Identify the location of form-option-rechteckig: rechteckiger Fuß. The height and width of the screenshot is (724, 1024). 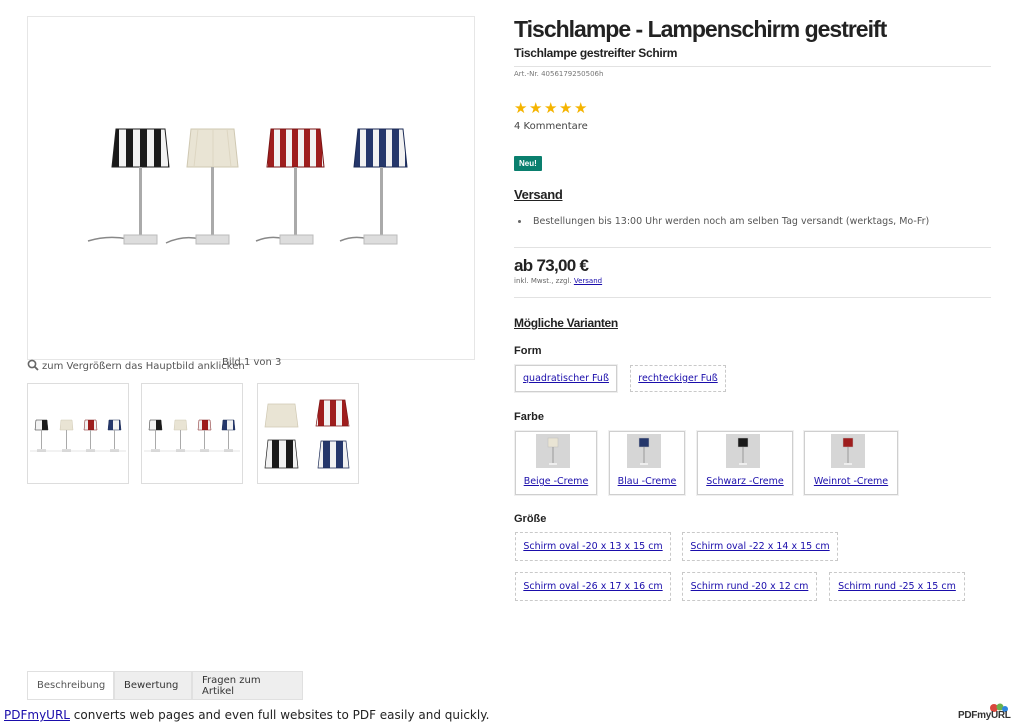
(678, 378).